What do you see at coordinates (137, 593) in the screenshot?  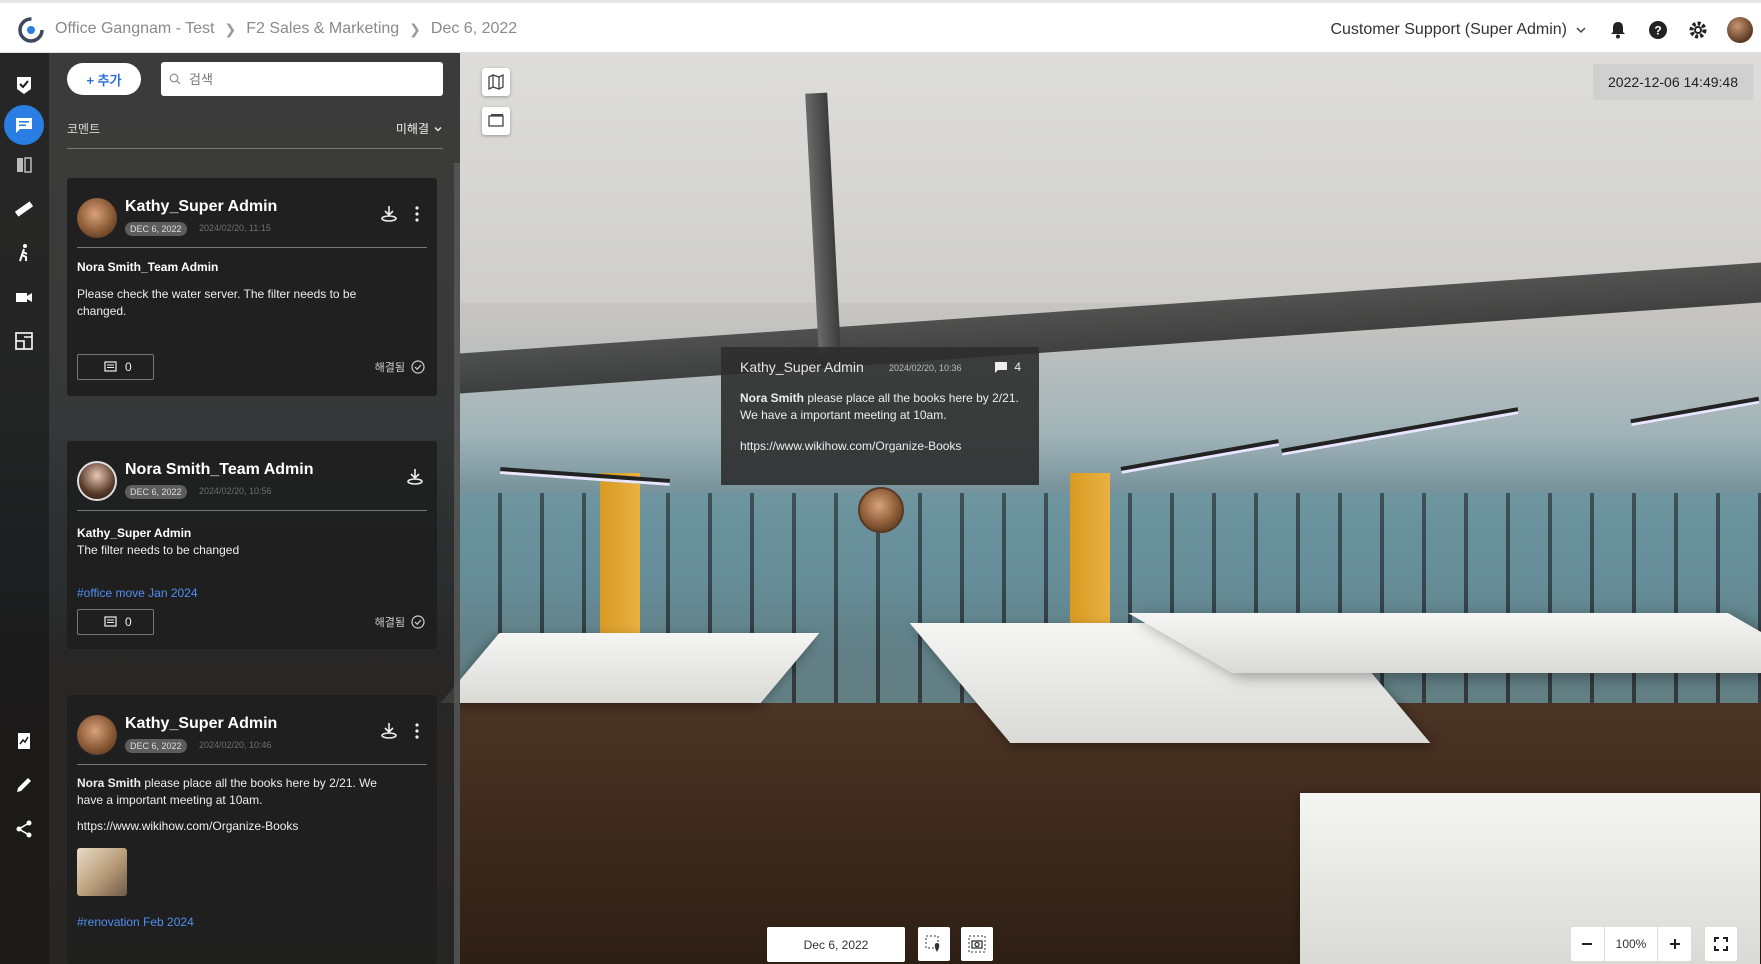 I see `hashtag-link: #office move Jan 2024` at bounding box center [137, 593].